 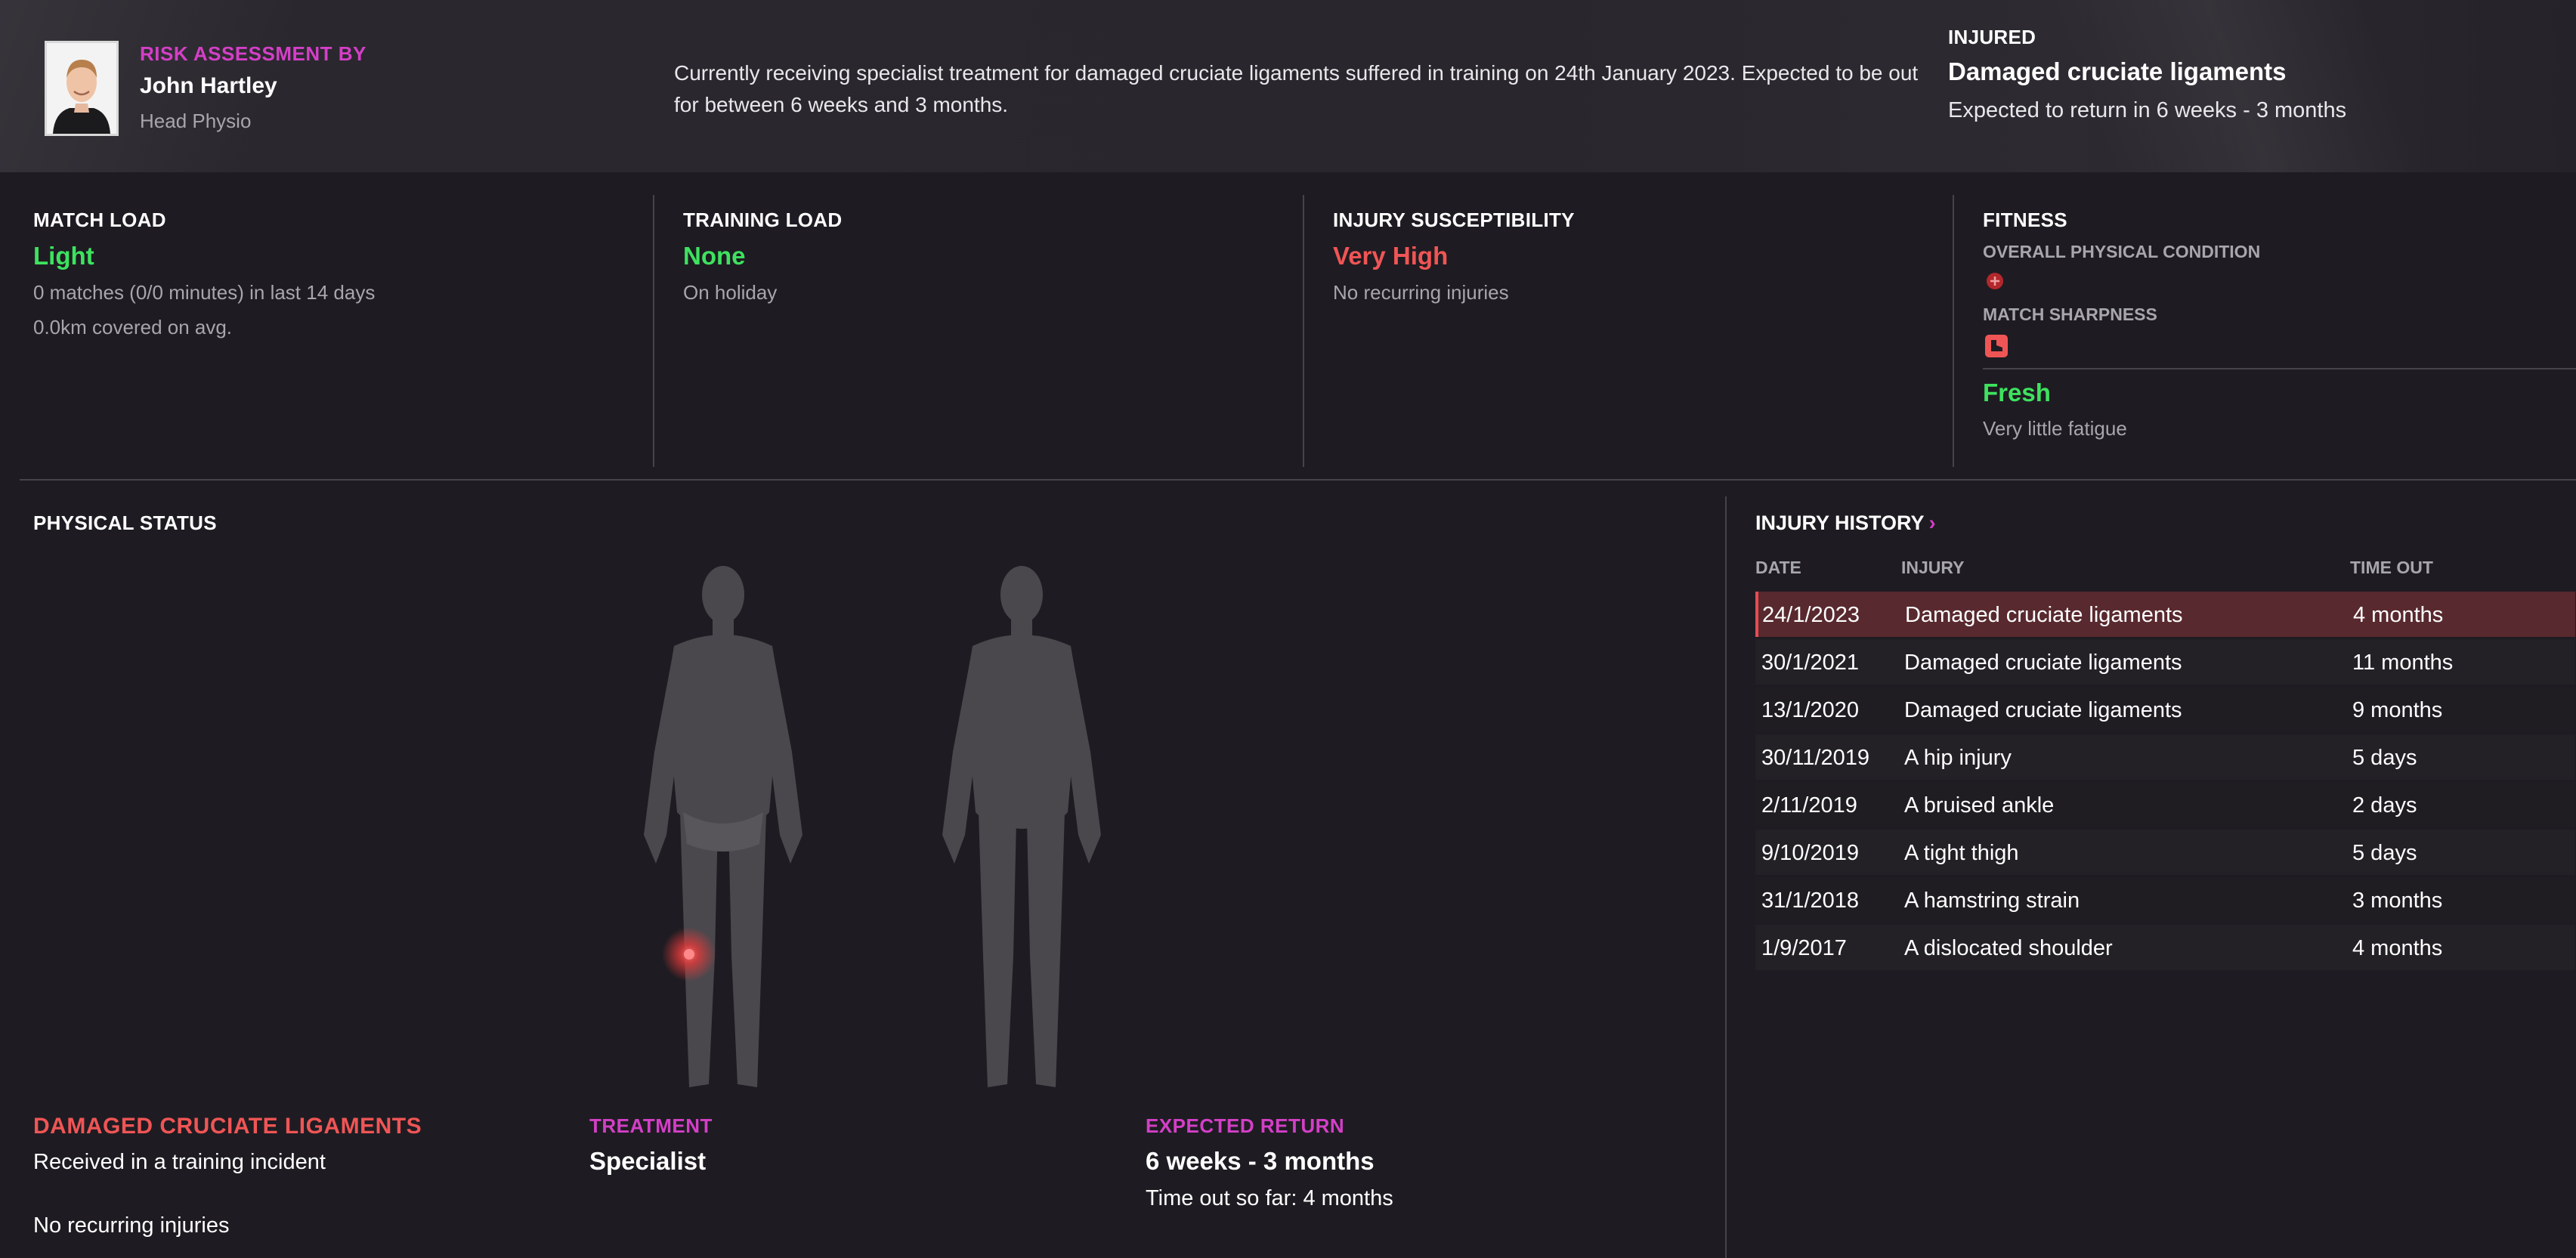 What do you see at coordinates (2391, 568) in the screenshot?
I see `column-header-time-out: TIME OUT` at bounding box center [2391, 568].